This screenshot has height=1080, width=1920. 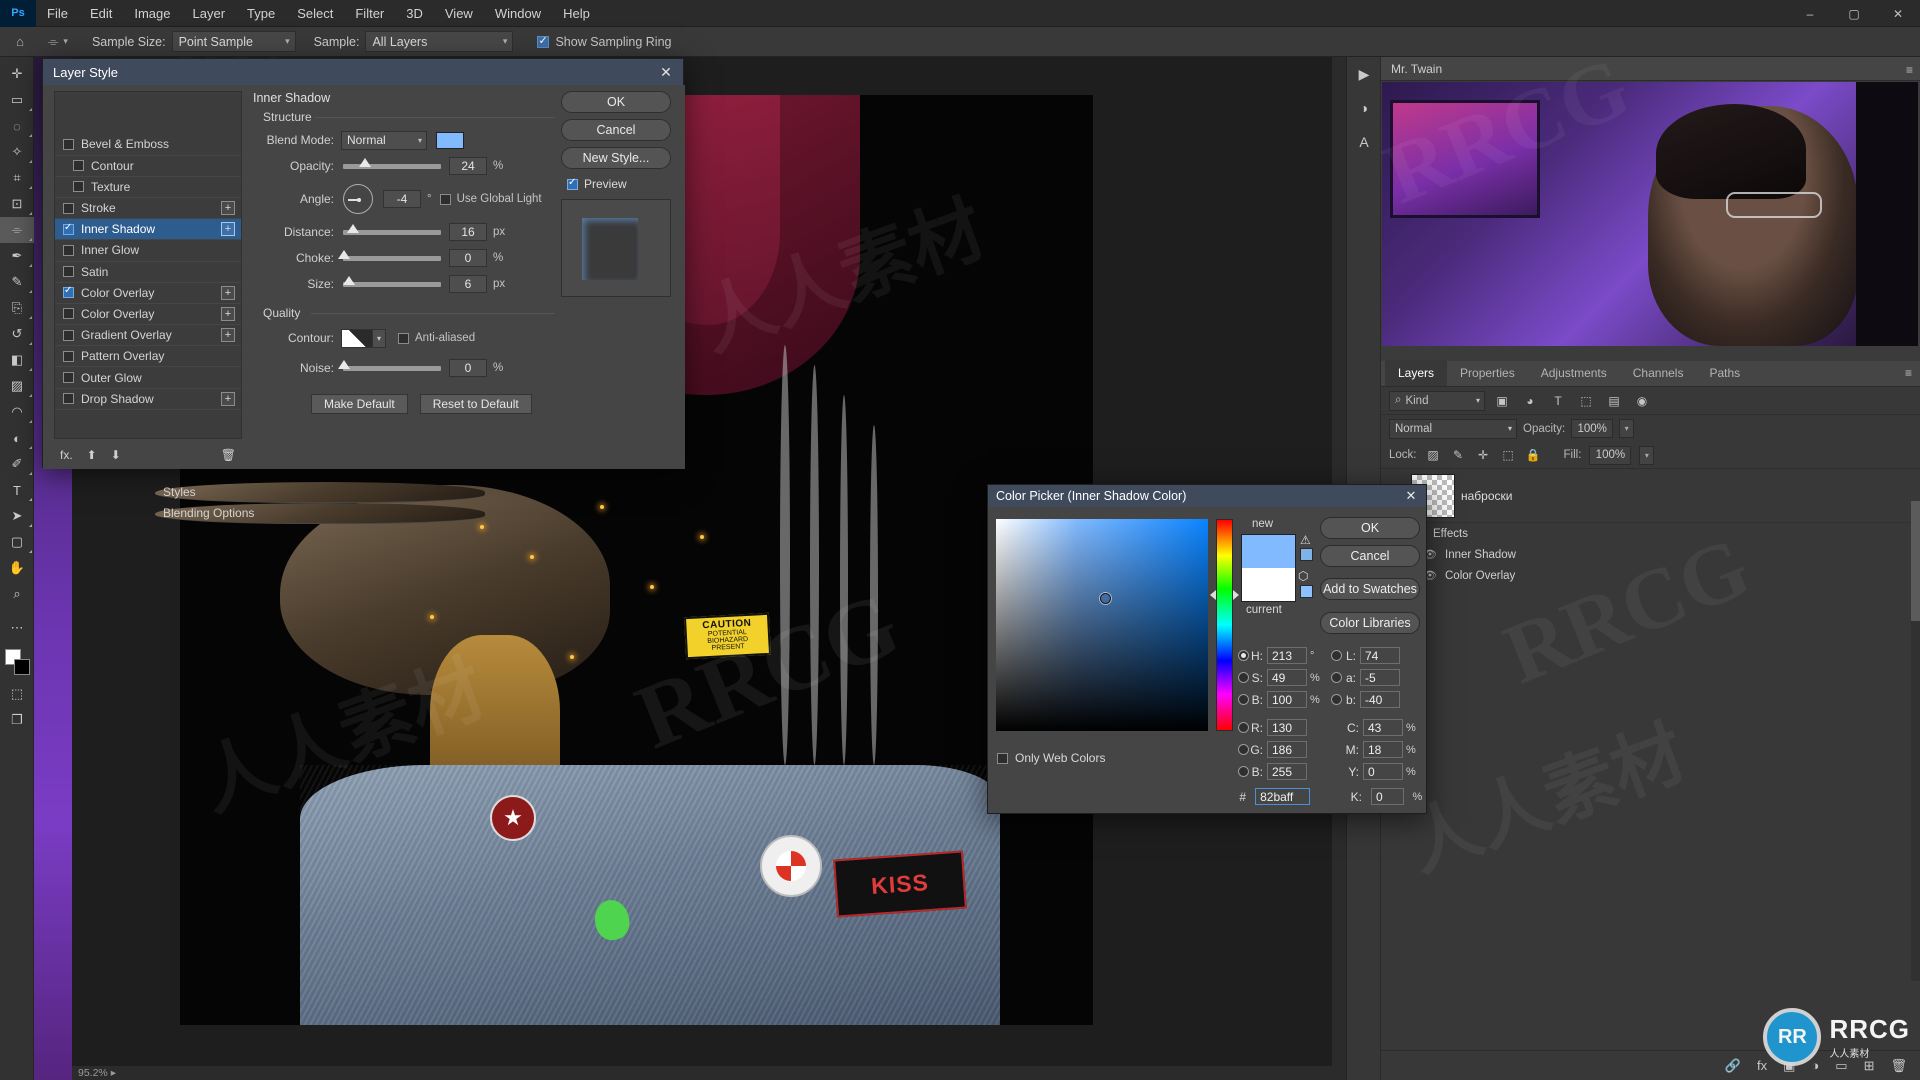 What do you see at coordinates (1533, 455) in the screenshot?
I see `lock-all-icon: 🔒` at bounding box center [1533, 455].